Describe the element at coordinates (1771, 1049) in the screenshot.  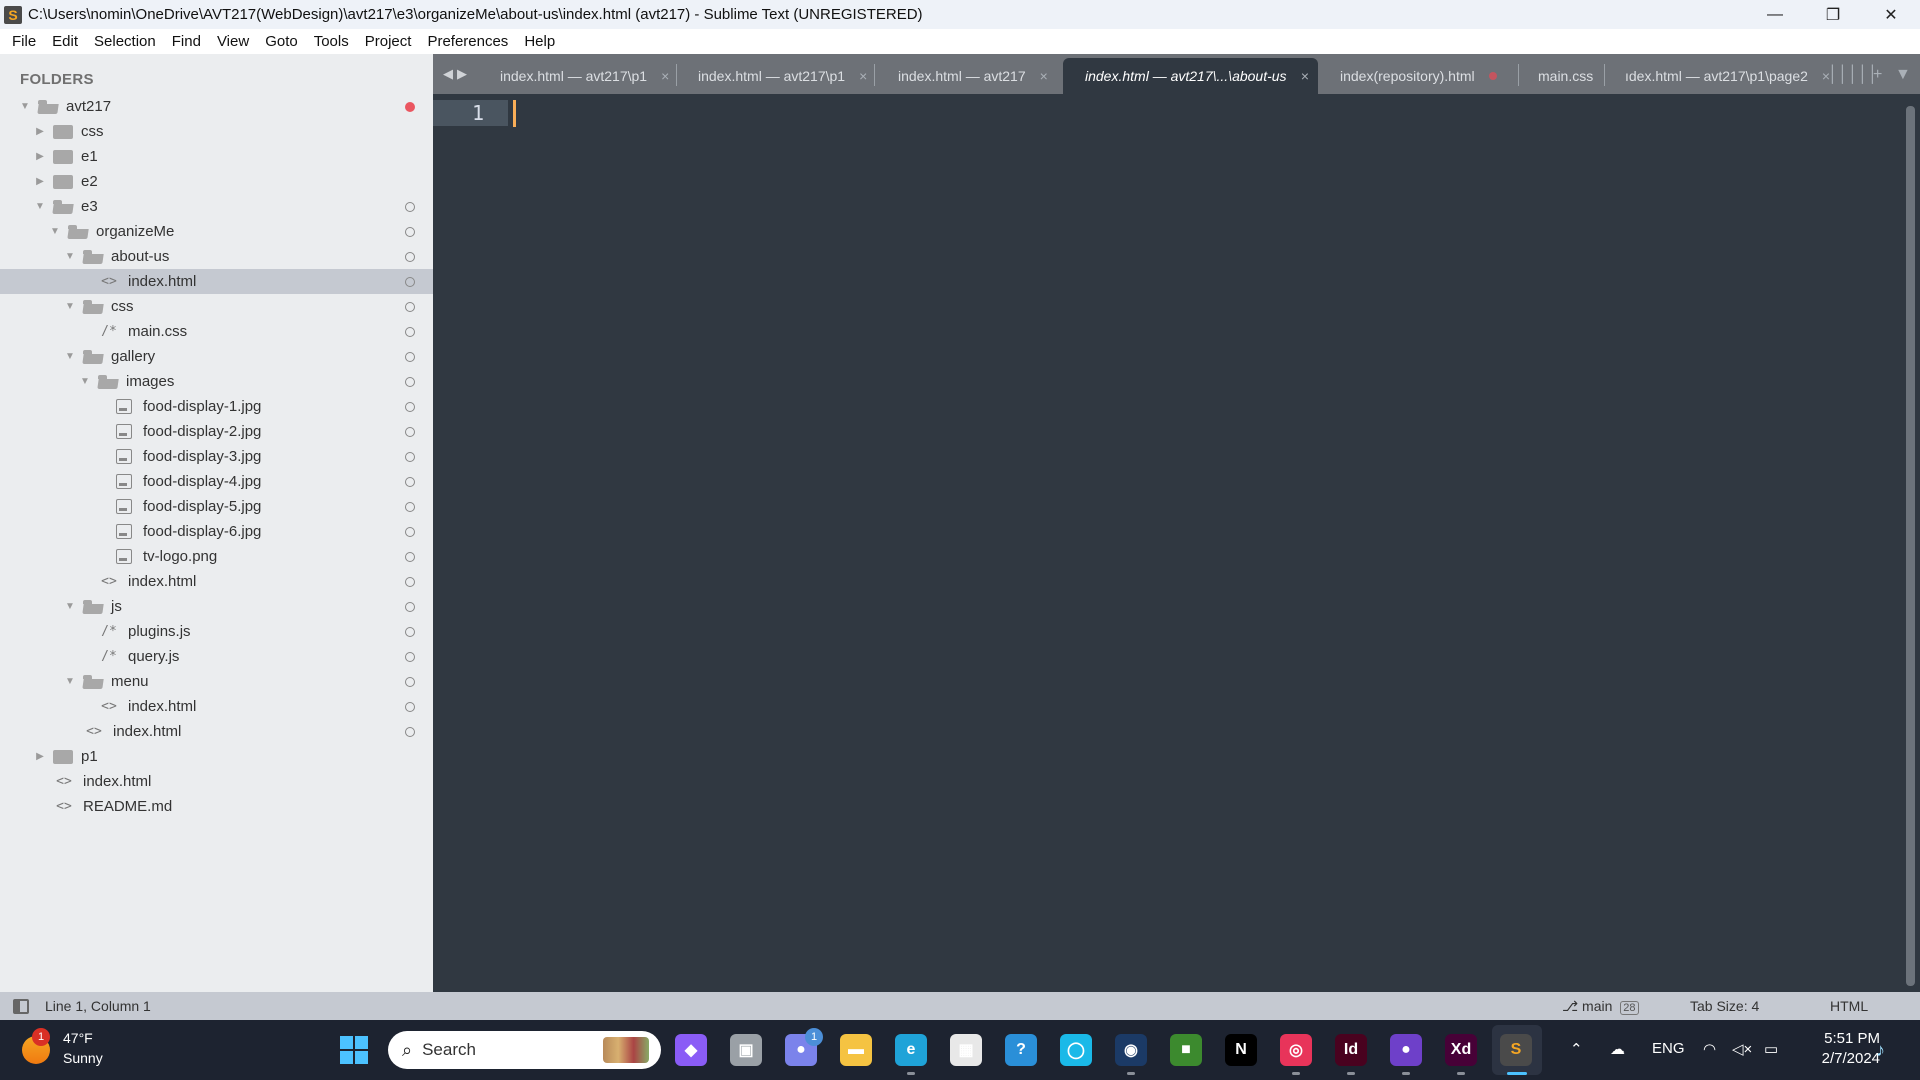
I see `battery-icon: ▭` at that location.